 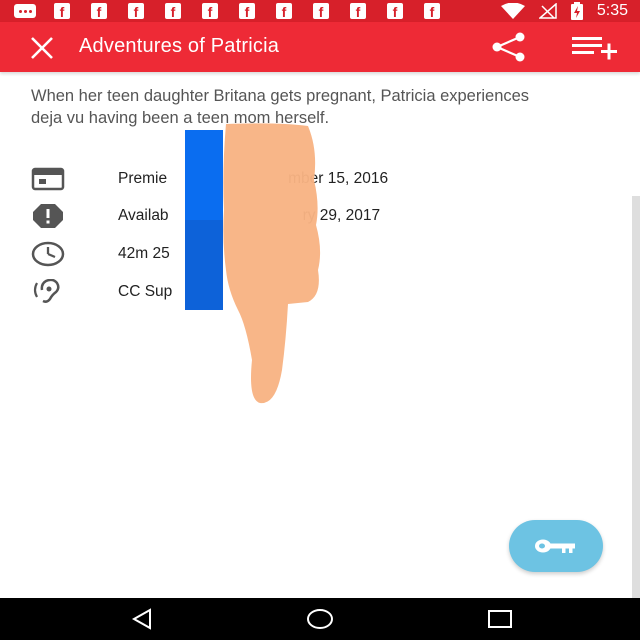 I want to click on home-button, so click(x=320, y=619).